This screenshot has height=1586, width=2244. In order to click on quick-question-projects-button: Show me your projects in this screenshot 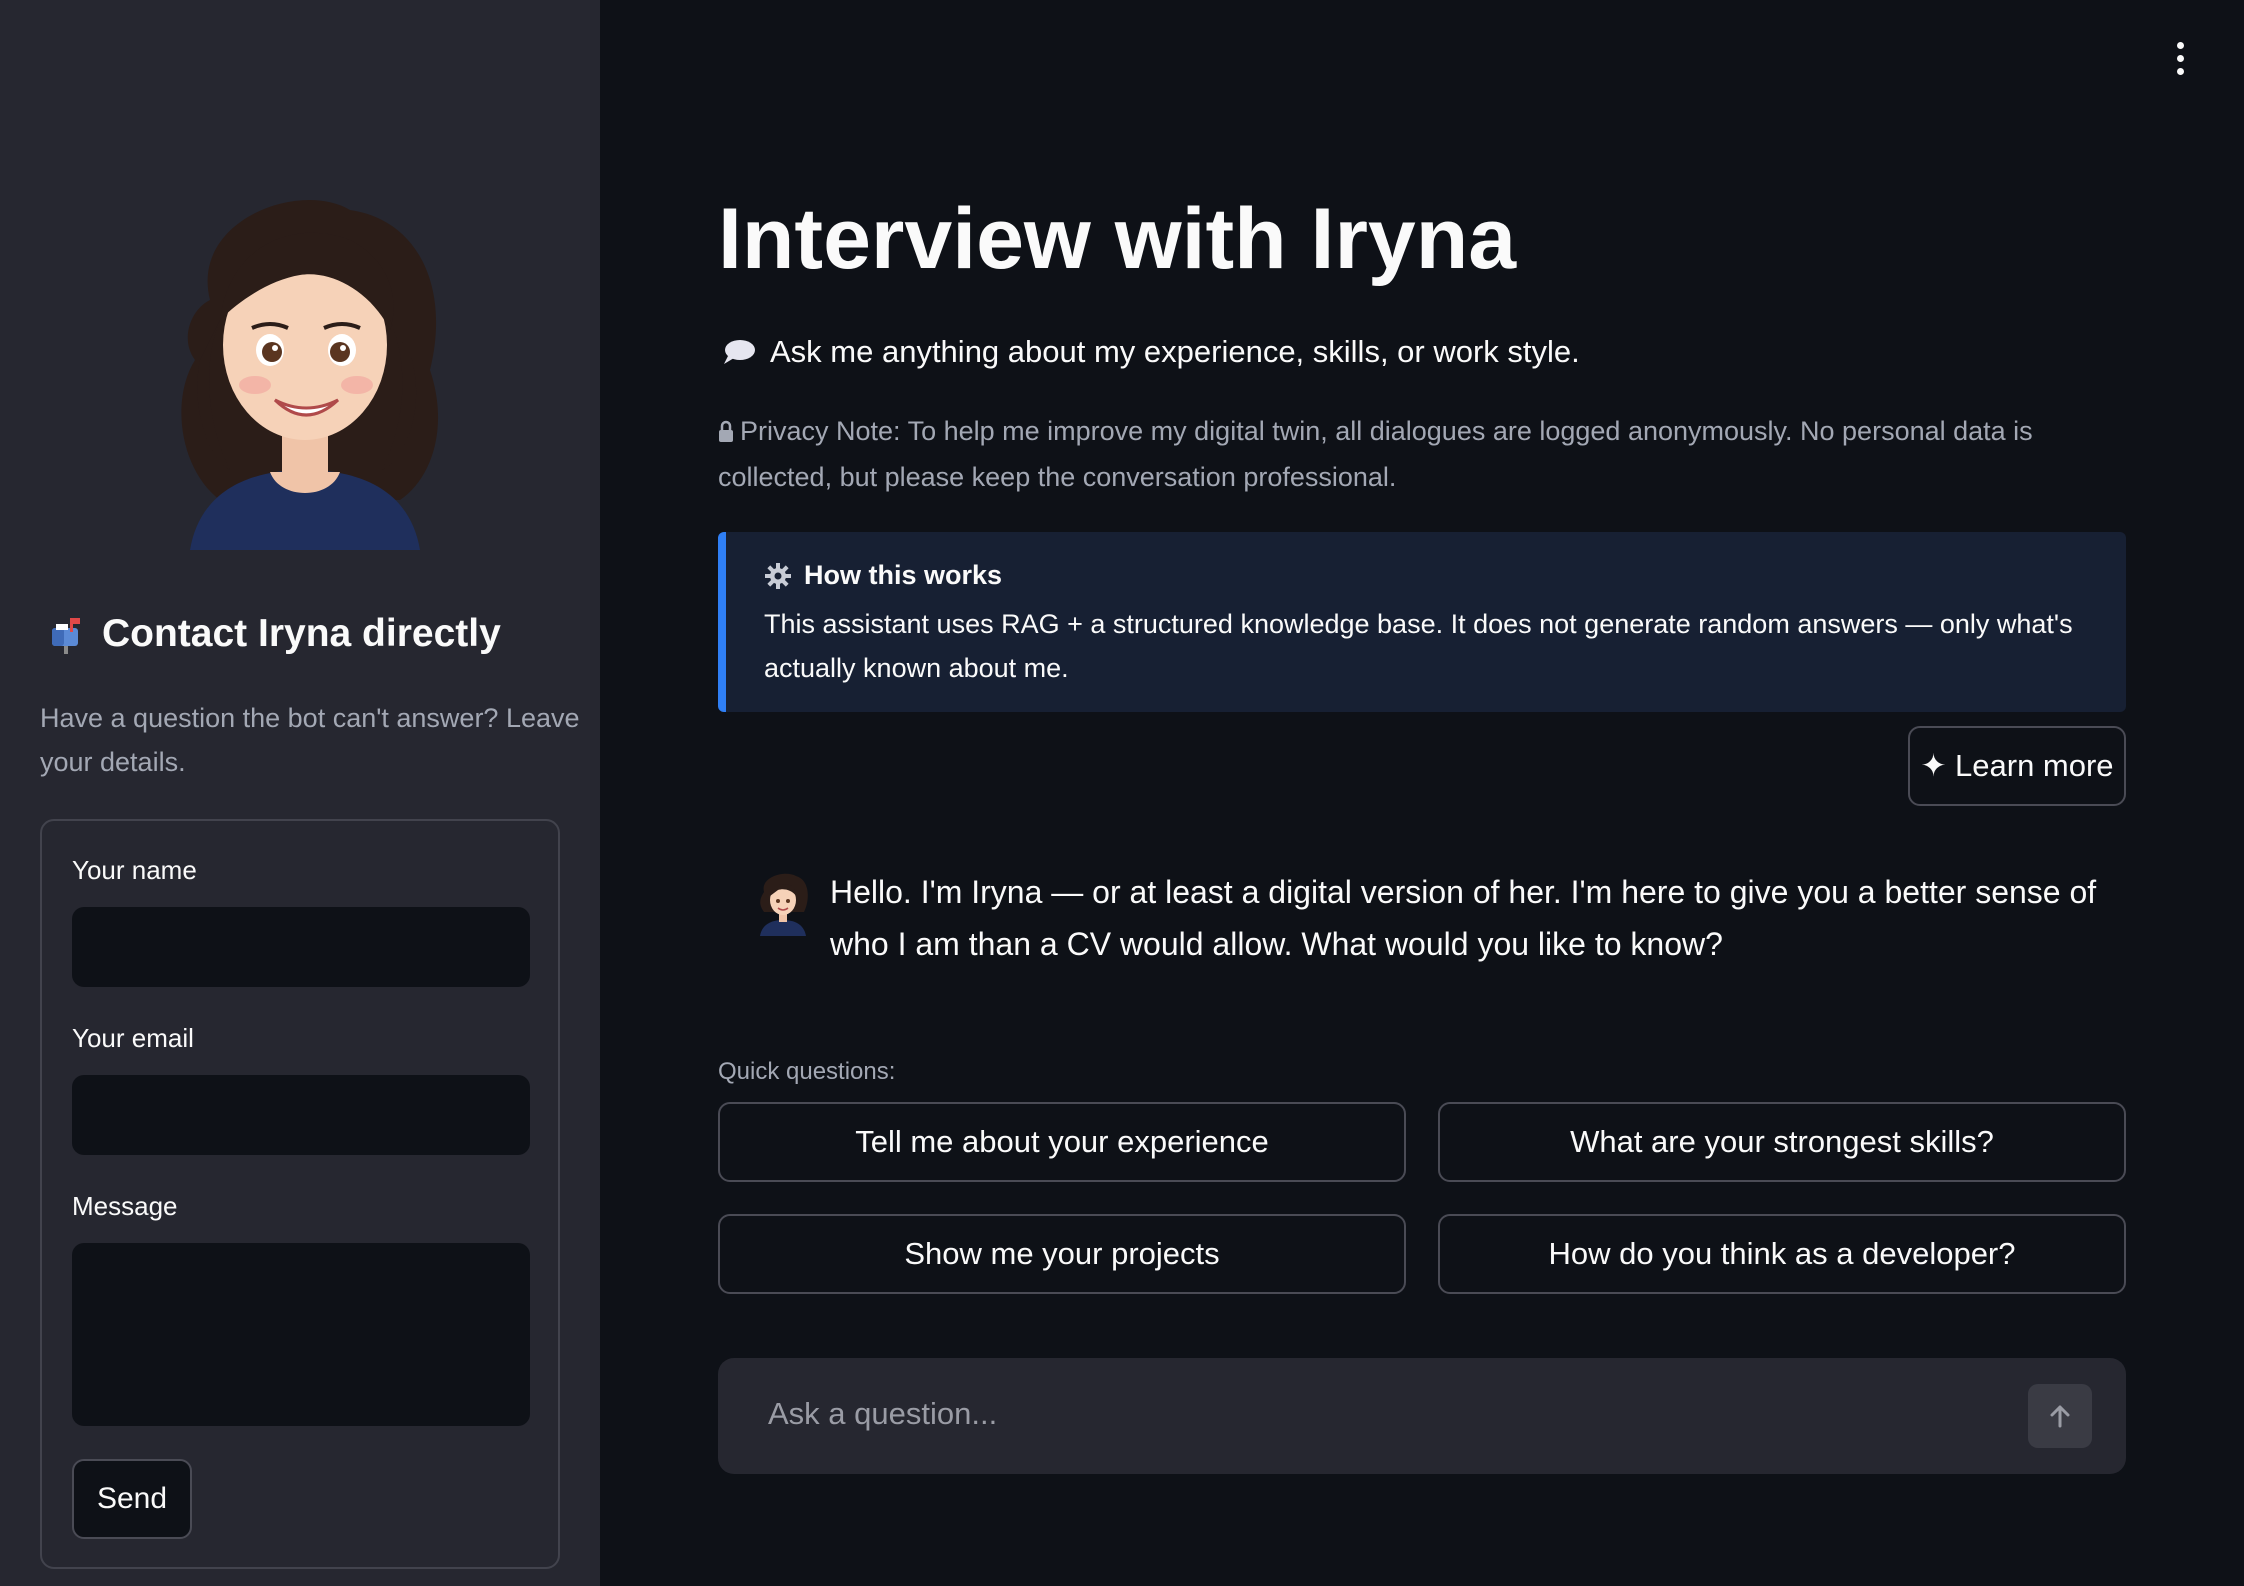, I will do `click(1062, 1254)`.